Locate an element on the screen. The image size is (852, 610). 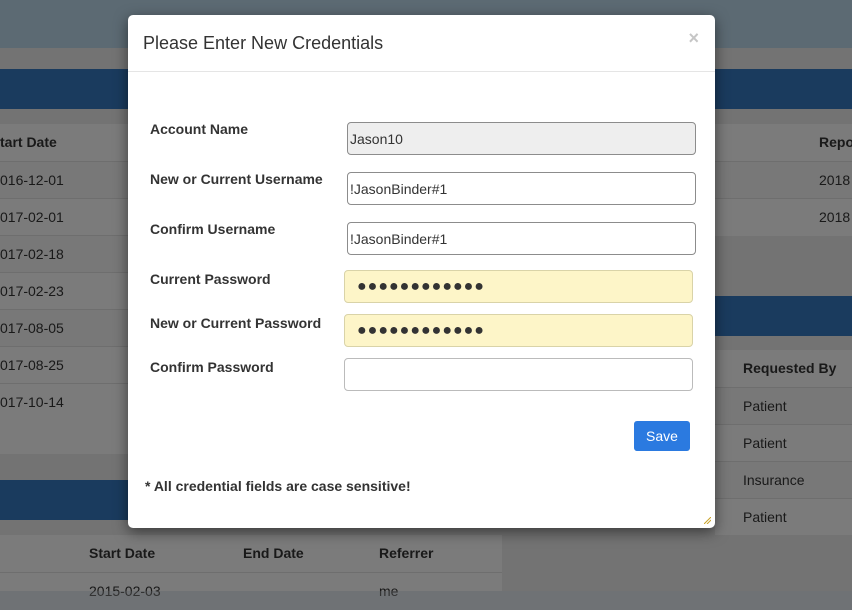
account-name-label: Account Name is located at coordinates (199, 129).